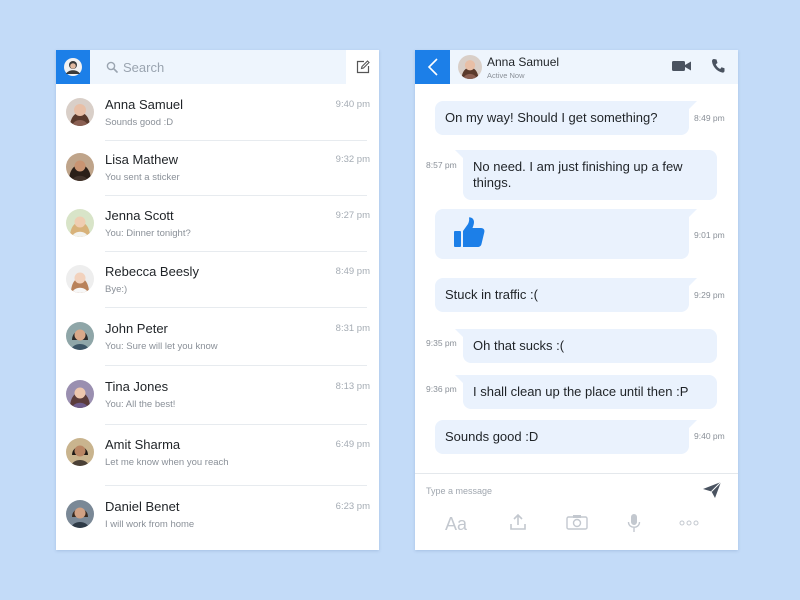 The height and width of the screenshot is (600, 800). What do you see at coordinates (143, 444) in the screenshot?
I see `contact-name: Amit Sharma` at bounding box center [143, 444].